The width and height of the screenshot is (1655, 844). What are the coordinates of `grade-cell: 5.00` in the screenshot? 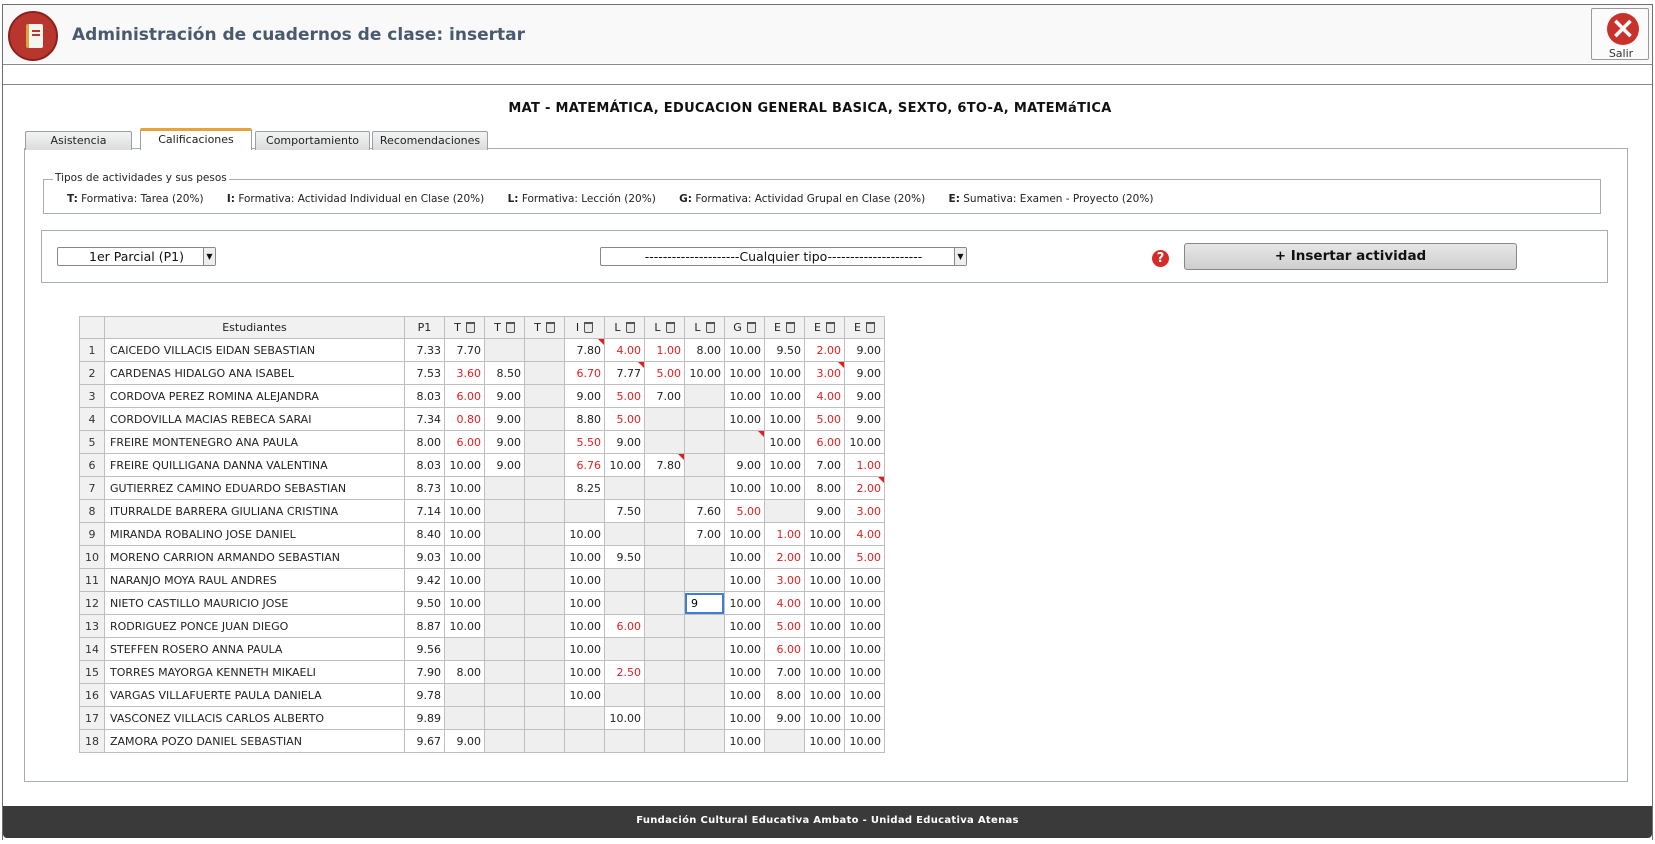 It's located at (824, 419).